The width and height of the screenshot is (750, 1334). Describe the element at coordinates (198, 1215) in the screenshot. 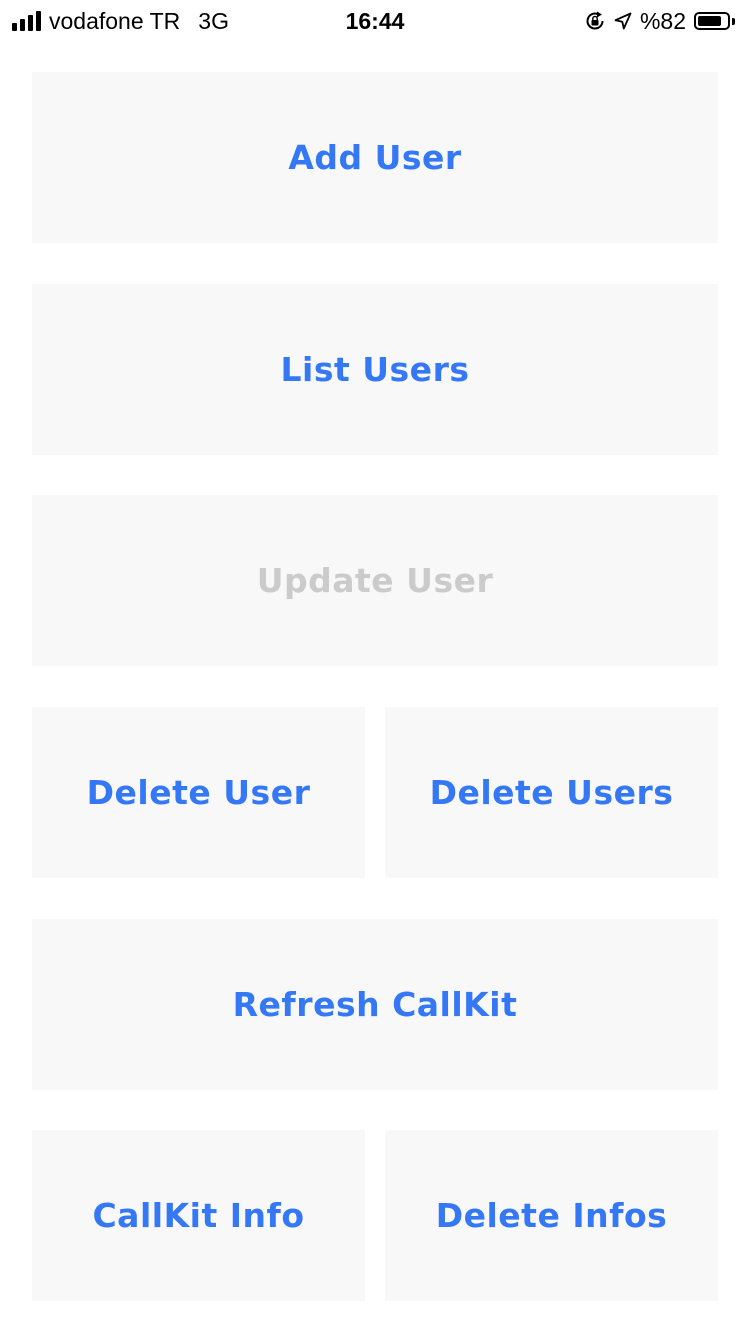

I see `callkit-info-button: CallKit Info` at that location.